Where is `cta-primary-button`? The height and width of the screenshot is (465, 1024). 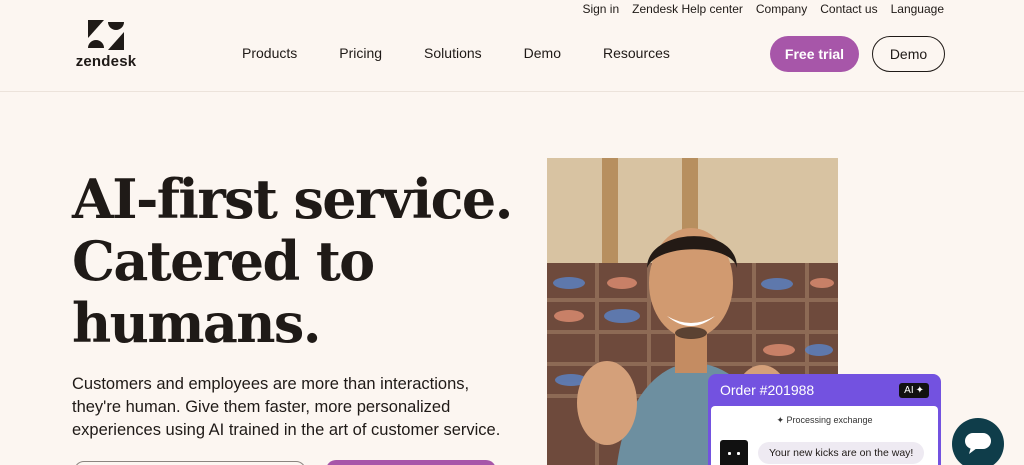
cta-primary-button is located at coordinates (411, 462).